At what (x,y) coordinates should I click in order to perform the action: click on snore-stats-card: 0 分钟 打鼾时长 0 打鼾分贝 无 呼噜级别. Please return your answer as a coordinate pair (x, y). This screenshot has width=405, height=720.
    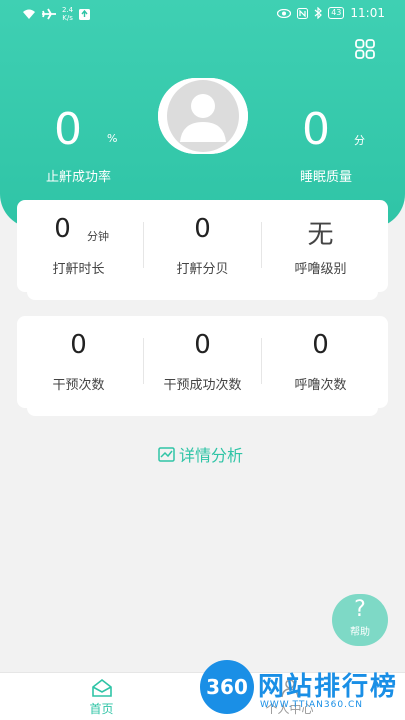
    Looking at the image, I should click on (202, 246).